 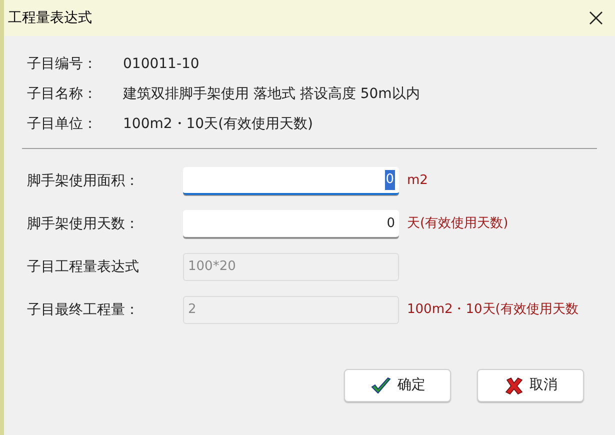 What do you see at coordinates (83, 267) in the screenshot?
I see `field-label: 子目工程量表达式` at bounding box center [83, 267].